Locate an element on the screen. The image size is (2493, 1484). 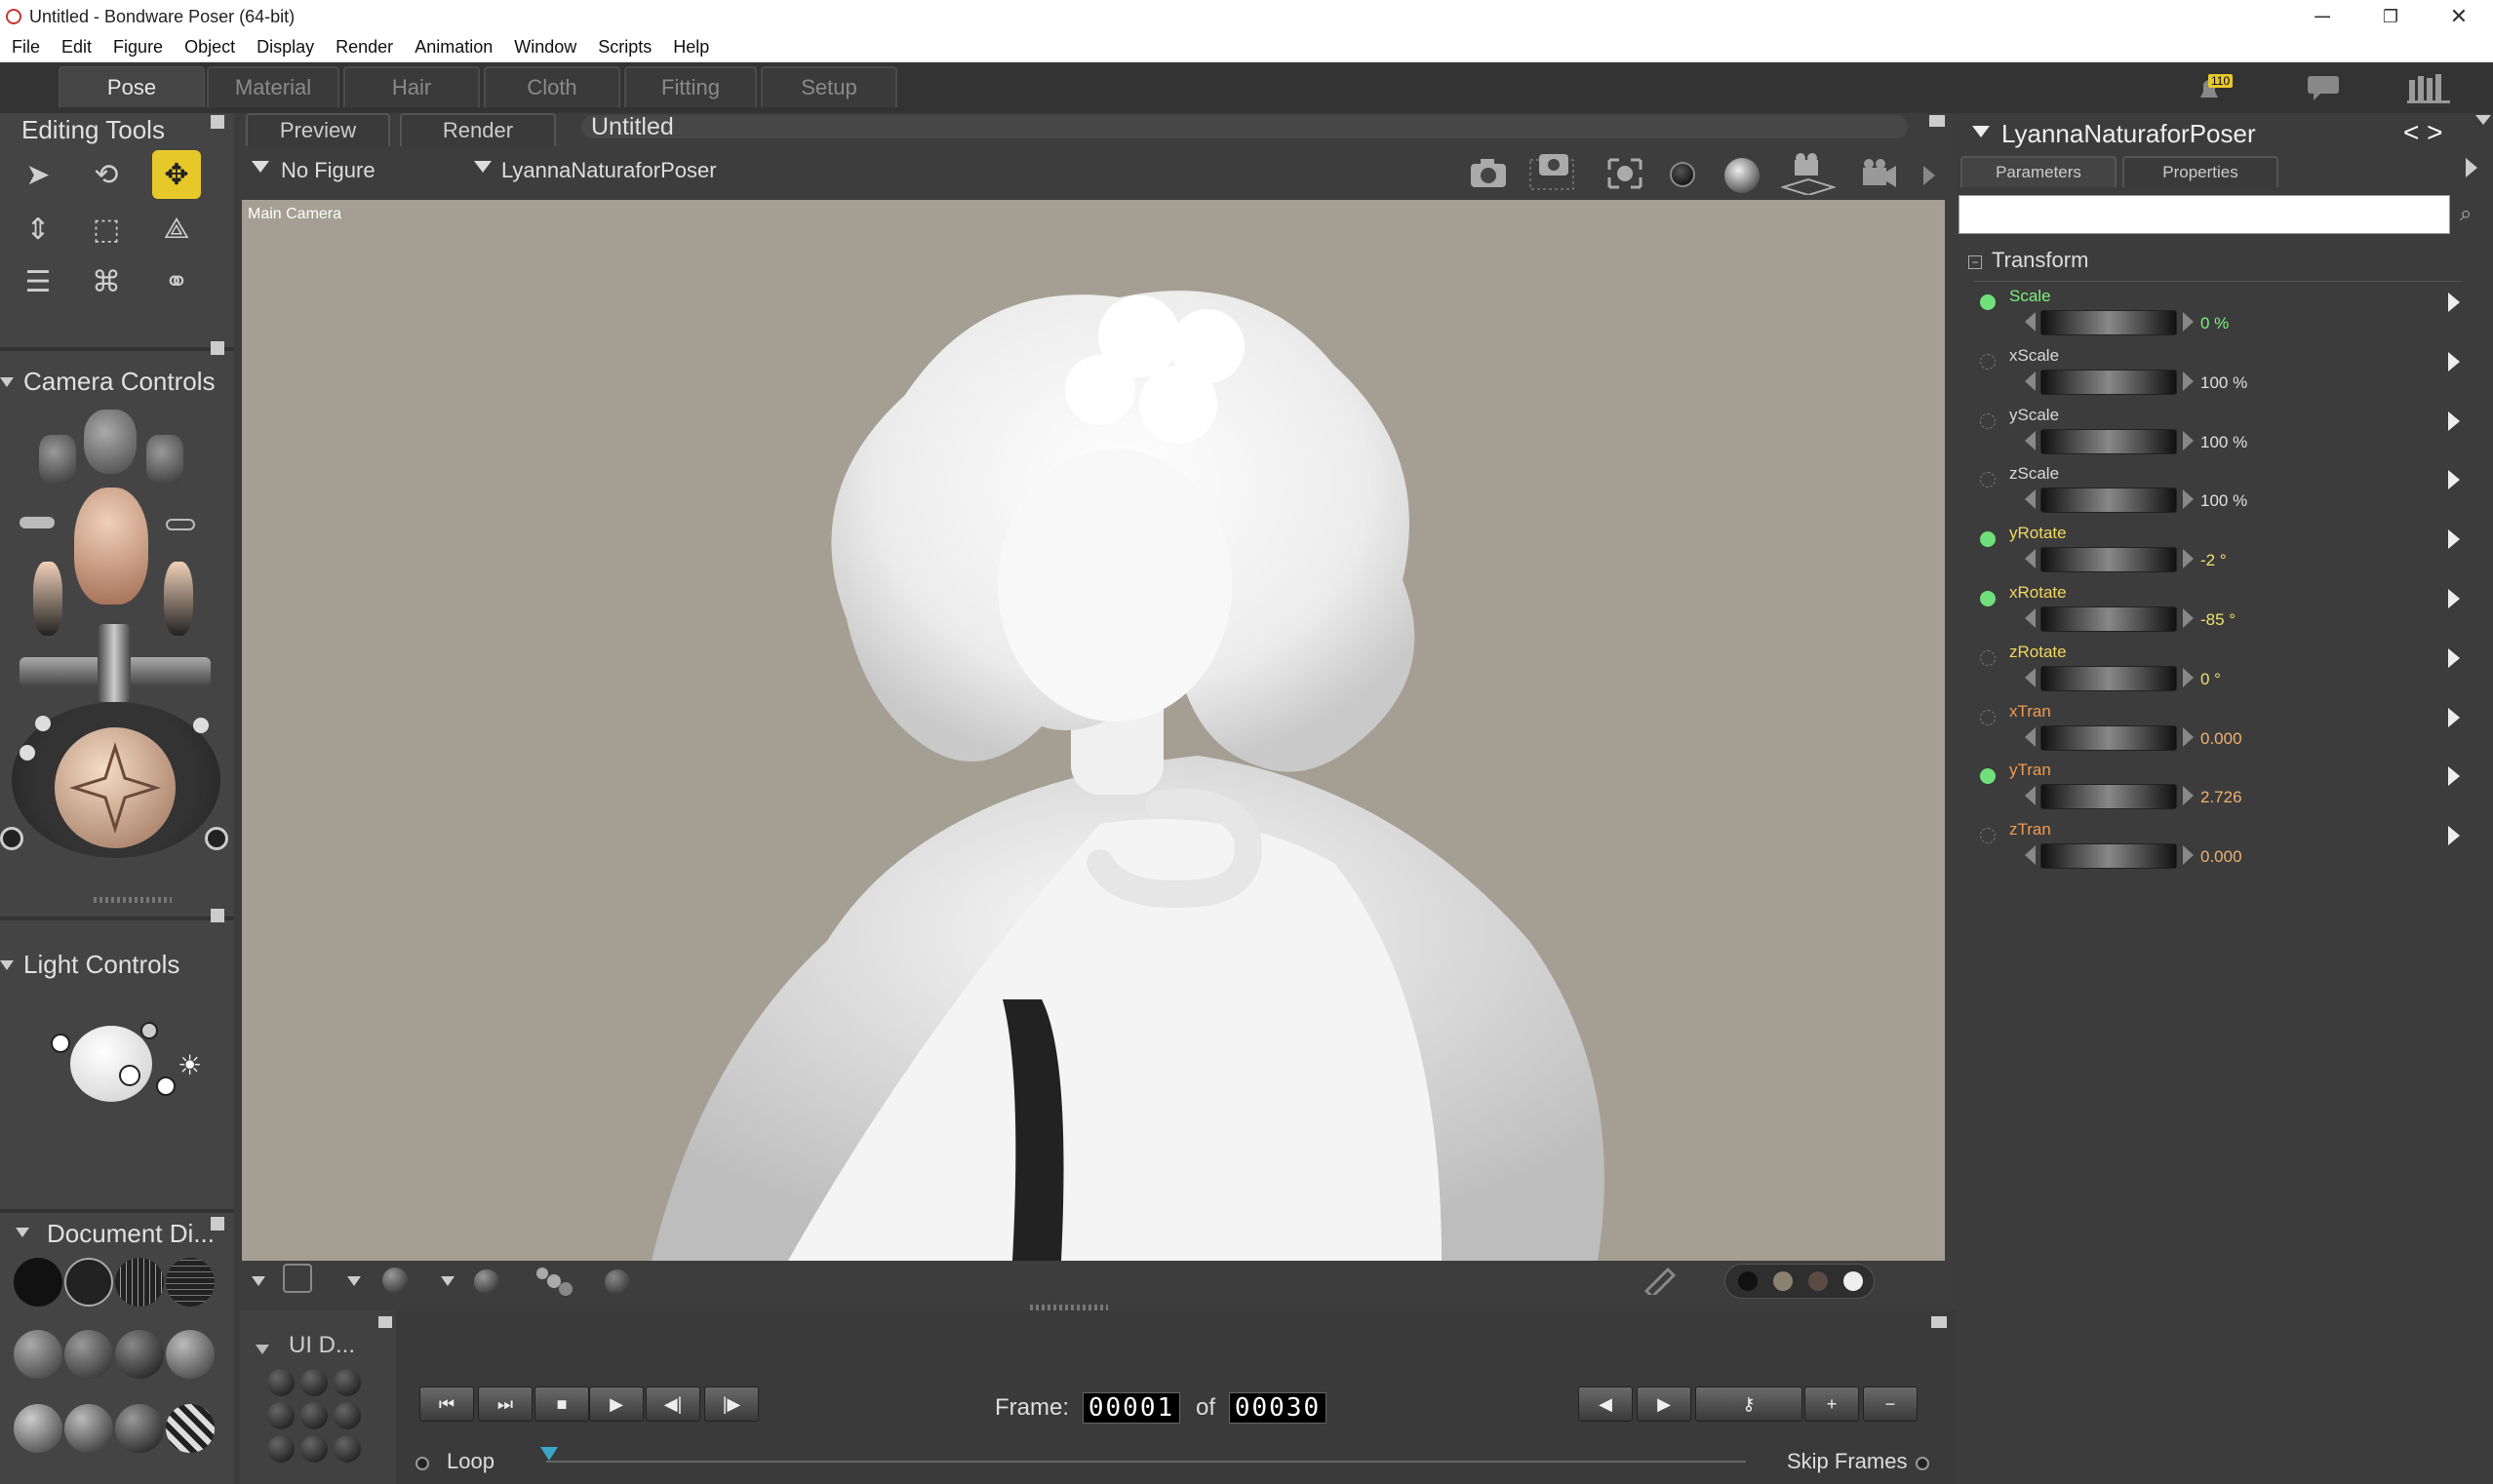
menu-window: Window is located at coordinates (545, 47).